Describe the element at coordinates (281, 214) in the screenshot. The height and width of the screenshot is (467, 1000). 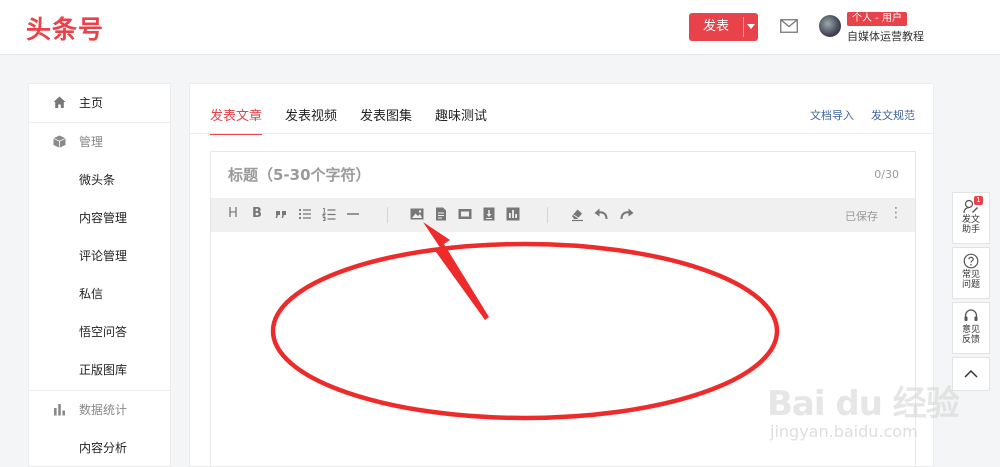
I see `quote-icon` at that location.